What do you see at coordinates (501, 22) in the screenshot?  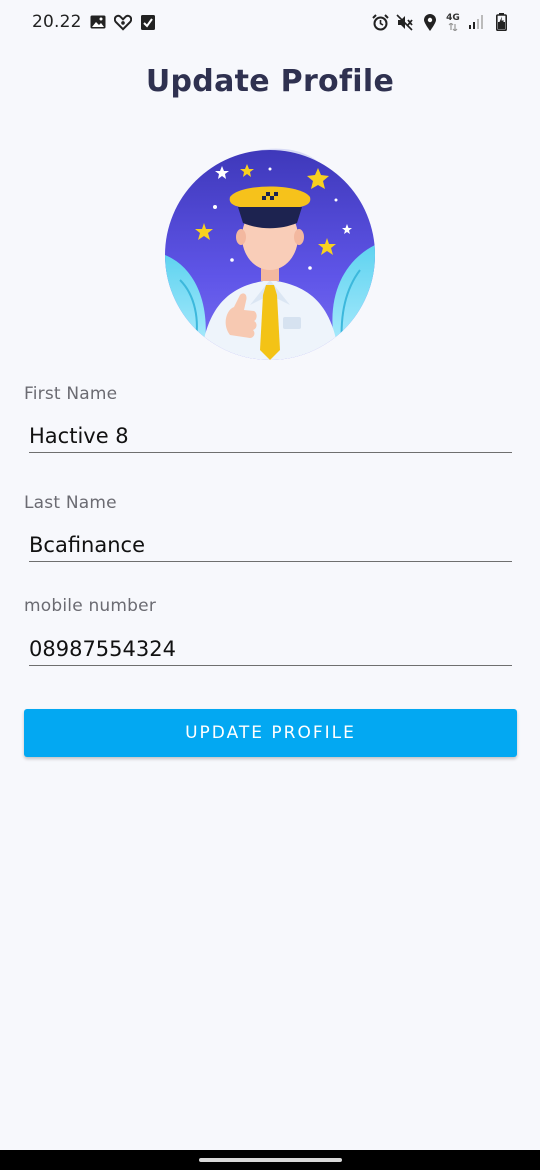 I see `battery-charging-icon` at bounding box center [501, 22].